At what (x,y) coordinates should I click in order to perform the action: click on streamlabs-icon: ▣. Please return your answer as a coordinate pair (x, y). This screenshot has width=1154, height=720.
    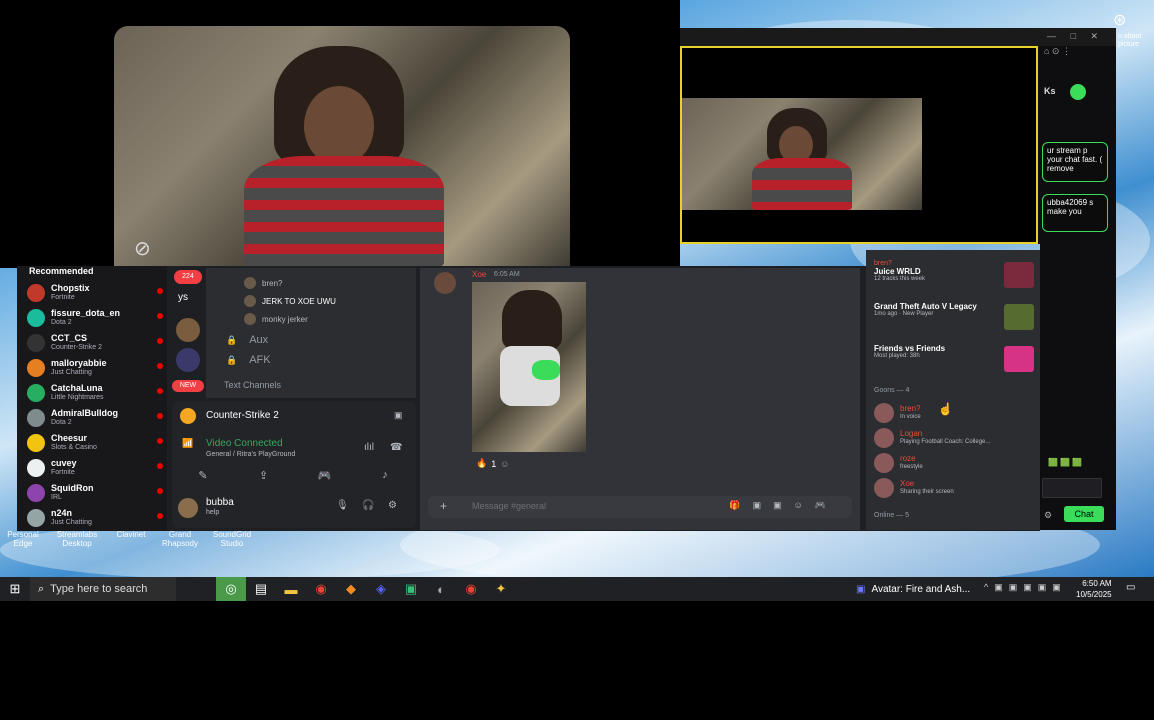
    Looking at the image, I should click on (411, 589).